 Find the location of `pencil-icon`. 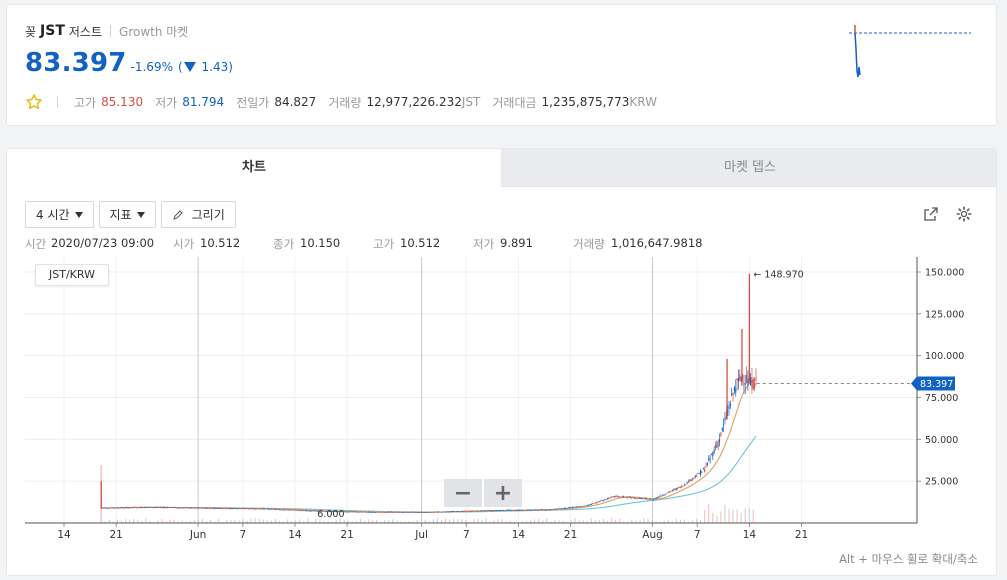

pencil-icon is located at coordinates (177, 214).